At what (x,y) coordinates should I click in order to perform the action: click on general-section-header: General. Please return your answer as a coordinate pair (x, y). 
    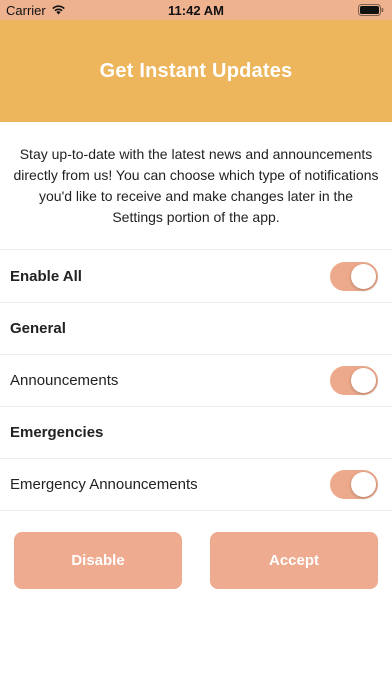
    Looking at the image, I should click on (196, 329).